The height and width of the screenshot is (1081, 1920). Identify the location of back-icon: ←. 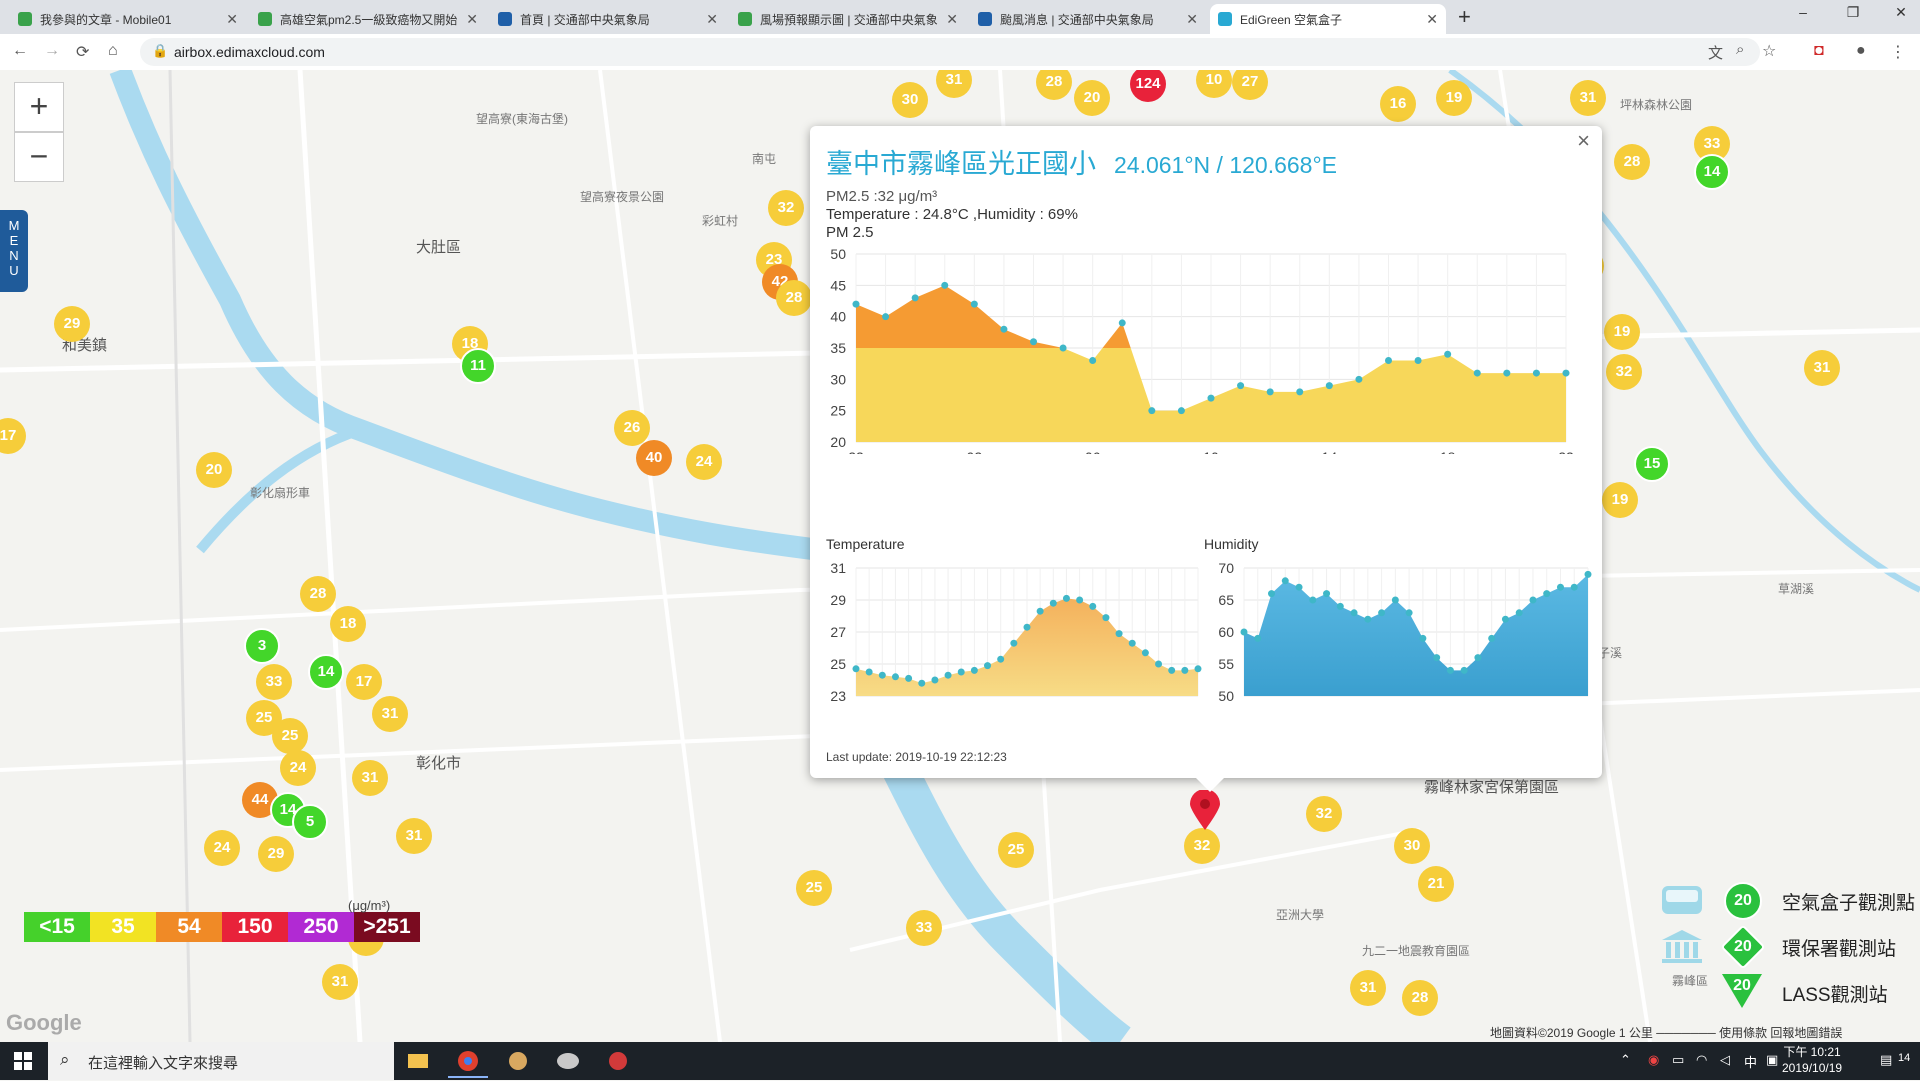
(20, 51).